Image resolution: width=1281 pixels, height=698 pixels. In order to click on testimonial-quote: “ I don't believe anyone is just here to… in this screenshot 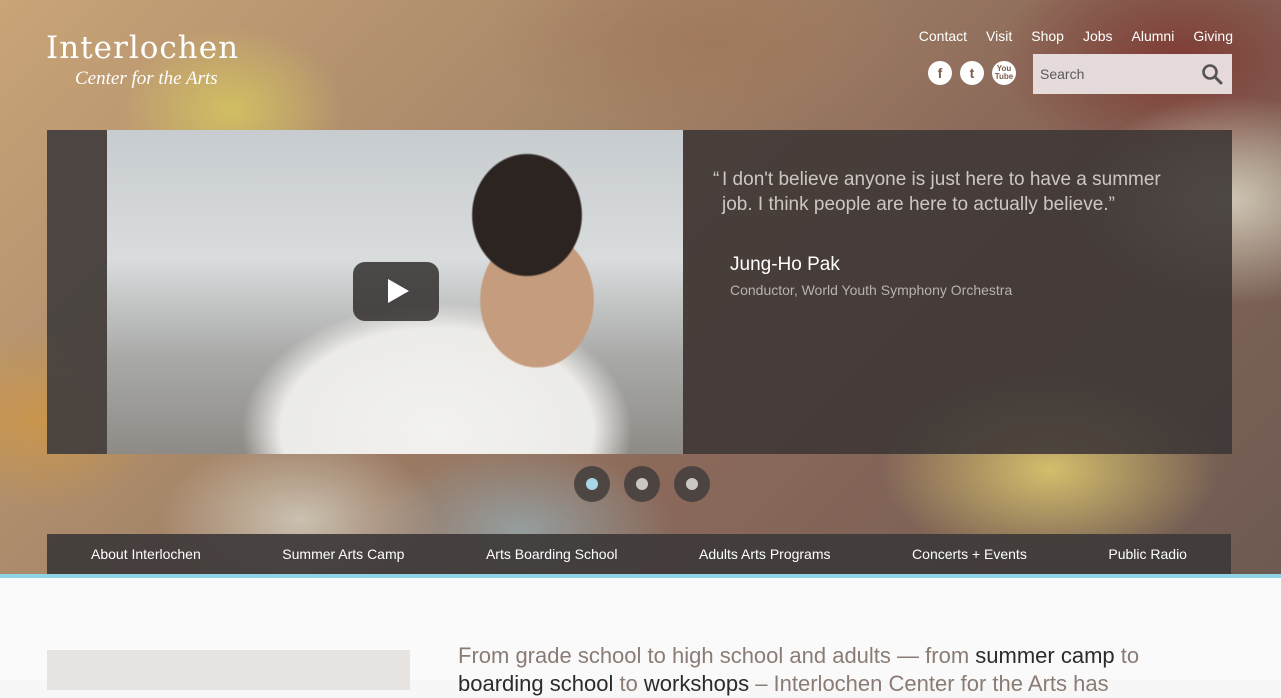, I will do `click(952, 192)`.